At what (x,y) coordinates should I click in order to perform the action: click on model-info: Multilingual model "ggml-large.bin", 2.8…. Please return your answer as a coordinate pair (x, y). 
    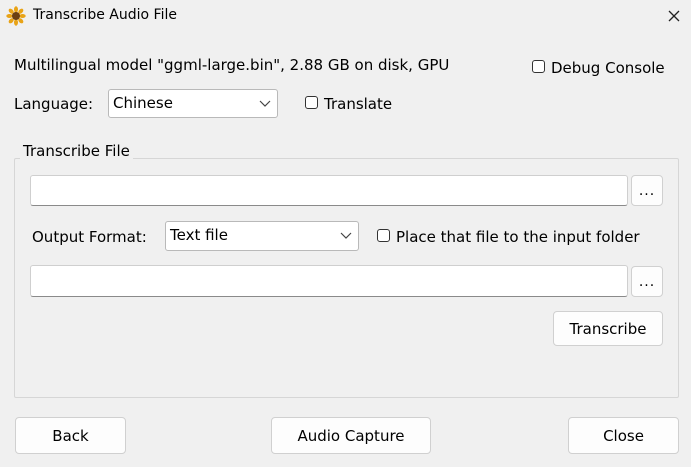
    Looking at the image, I should click on (232, 65).